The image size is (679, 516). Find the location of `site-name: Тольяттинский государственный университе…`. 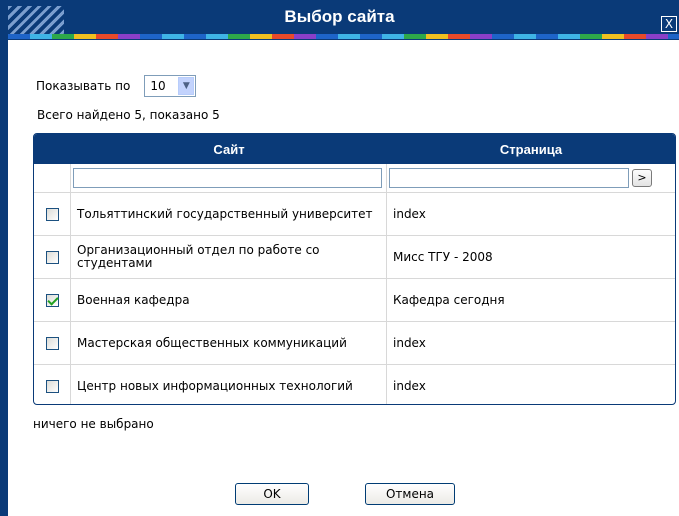

site-name: Тольяттинский государственный университе… is located at coordinates (229, 214).